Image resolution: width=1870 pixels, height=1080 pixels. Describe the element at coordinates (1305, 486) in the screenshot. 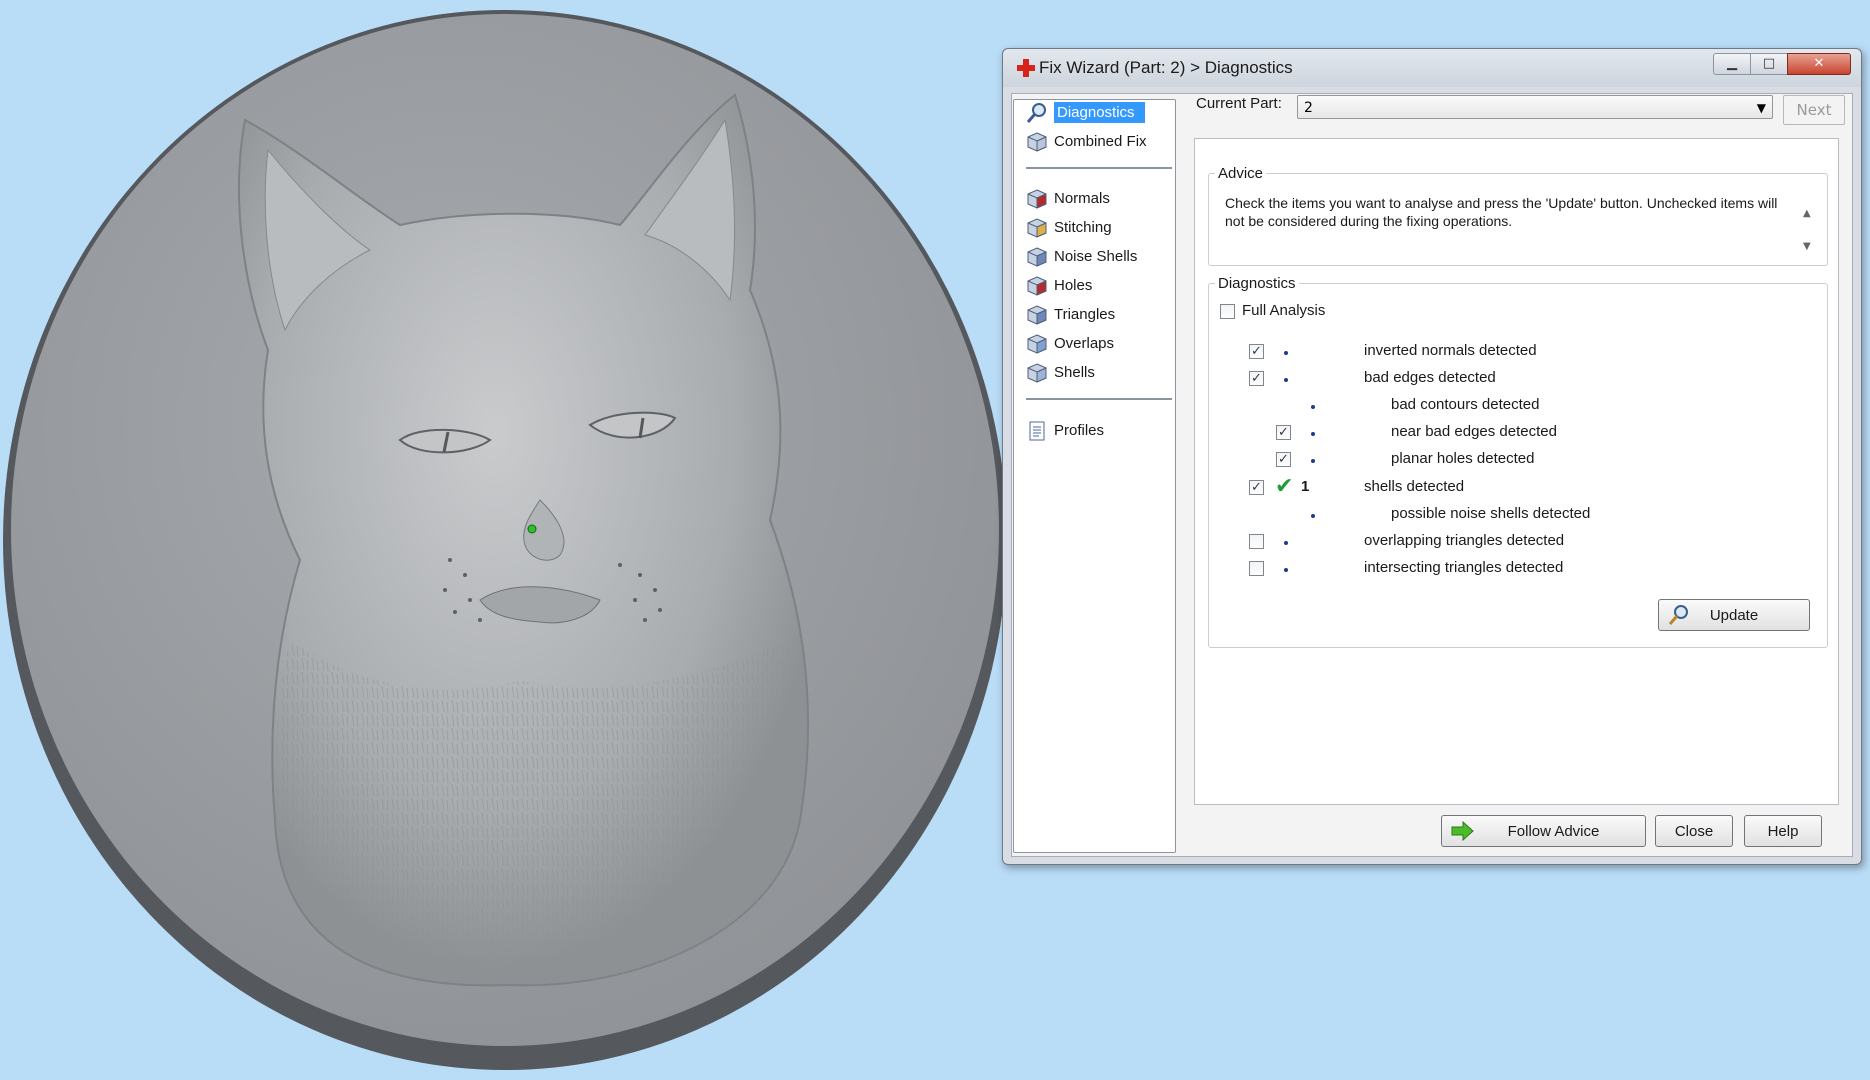

I see `diagnostic-count: 1` at that location.